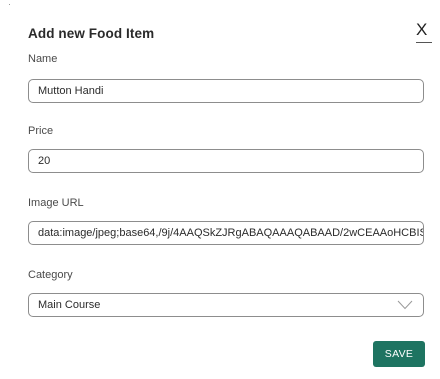 The height and width of the screenshot is (379, 440). What do you see at coordinates (69, 305) in the screenshot?
I see `category-selected-value: Main Course` at bounding box center [69, 305].